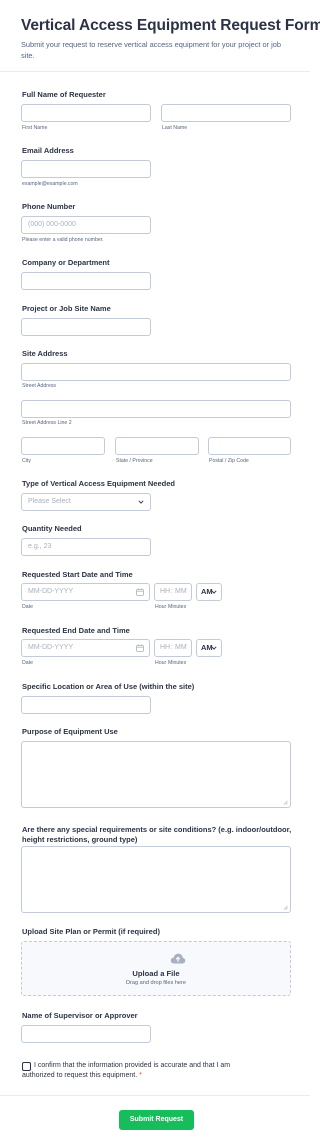 The image size is (320, 1147). Describe the element at coordinates (86, 327) in the screenshot. I see `project-input` at that location.